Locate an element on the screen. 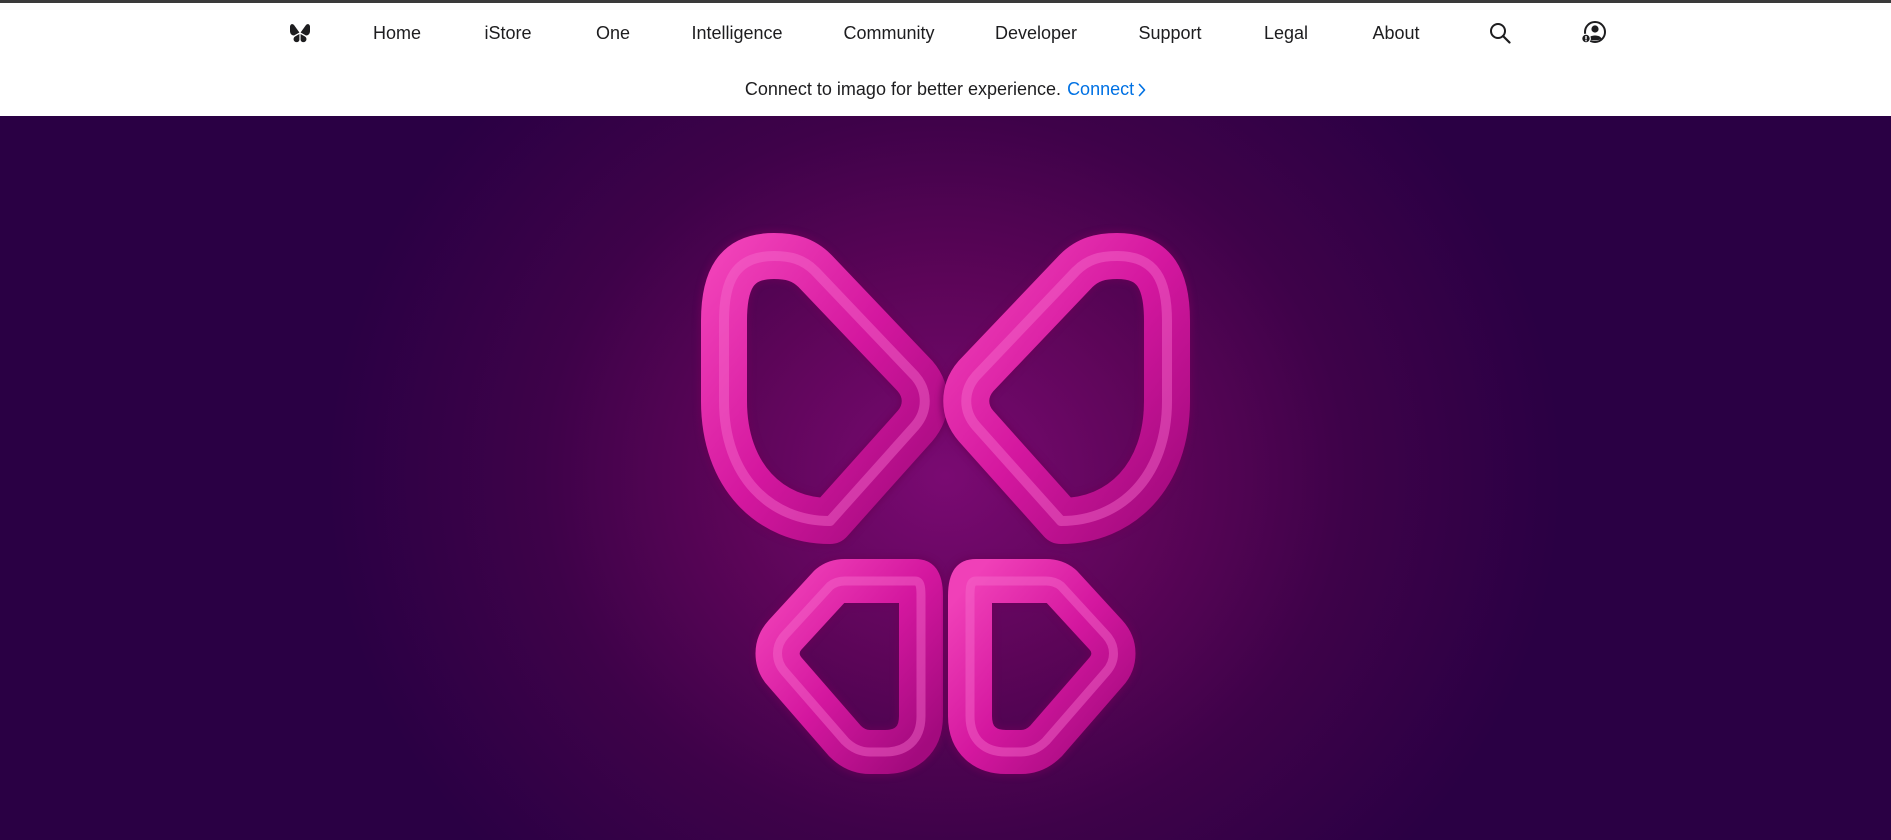 Image resolution: width=1891 pixels, height=840 pixels. connect-link-label: Connect is located at coordinates (1101, 89).